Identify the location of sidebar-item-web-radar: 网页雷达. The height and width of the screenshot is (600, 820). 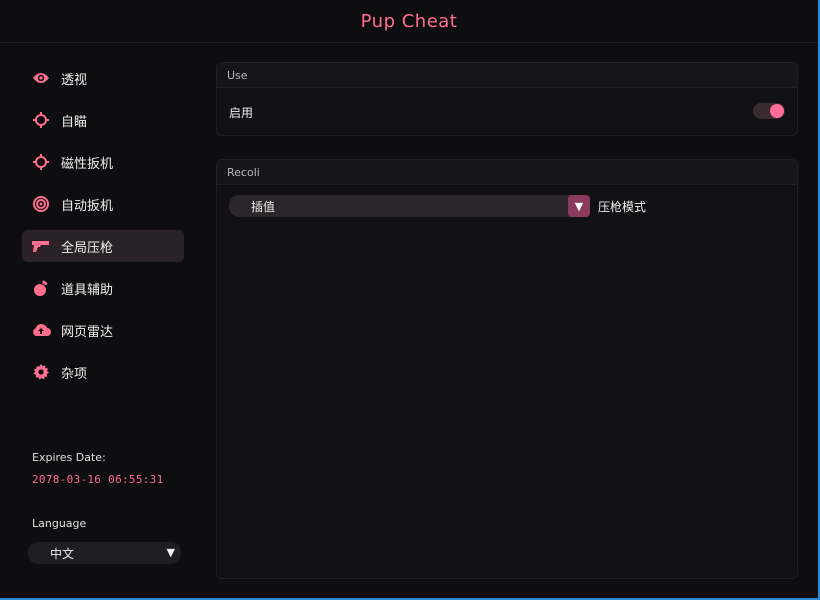
(103, 330).